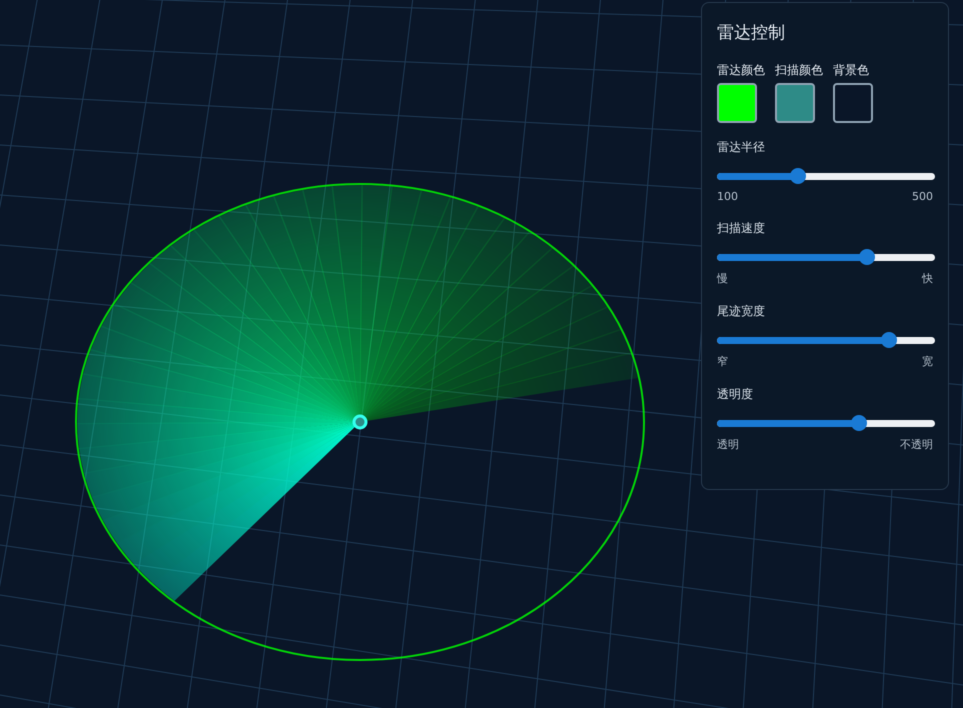  What do you see at coordinates (741, 147) in the screenshot?
I see `slider-label: 雷达半径` at bounding box center [741, 147].